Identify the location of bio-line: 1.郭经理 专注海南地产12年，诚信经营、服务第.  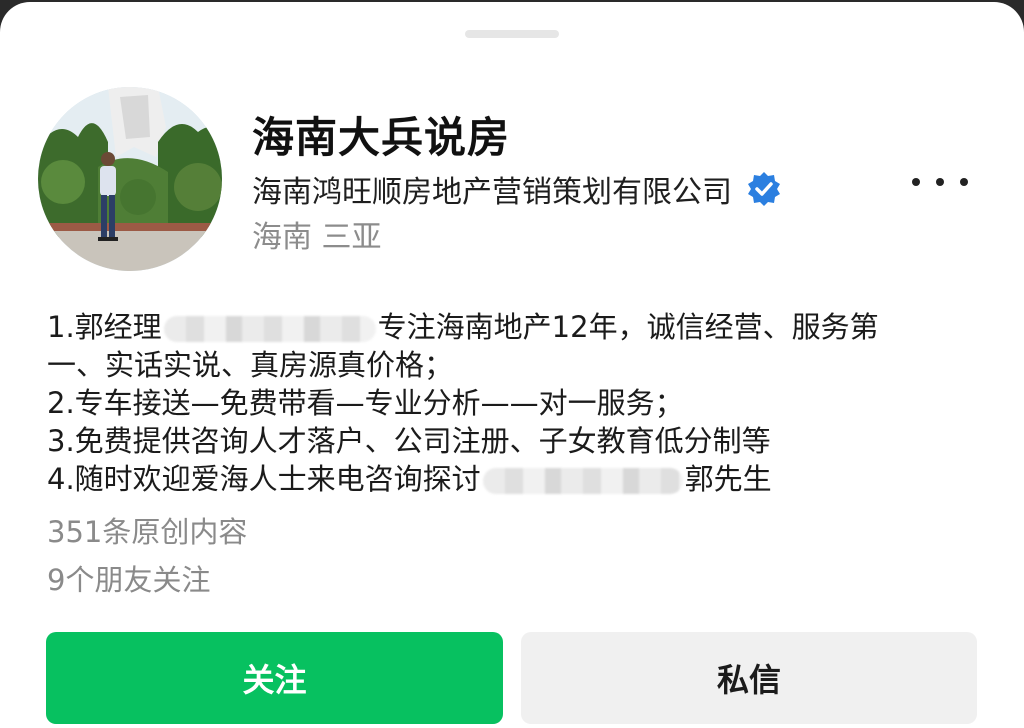
(497, 327).